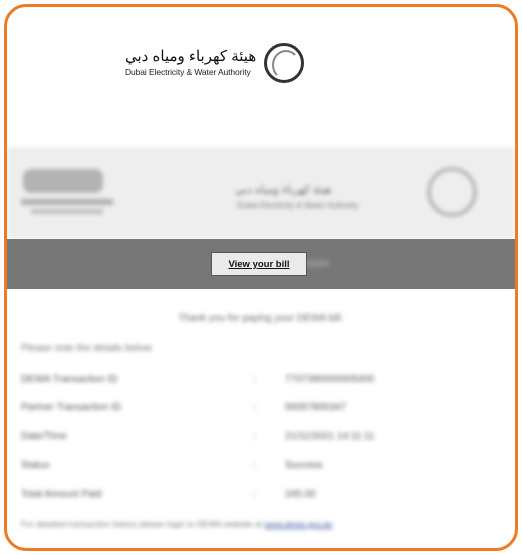 The height and width of the screenshot is (555, 522). Describe the element at coordinates (330, 436) in the screenshot. I see `detail-value: 21/11/2021 14:11:11` at that location.